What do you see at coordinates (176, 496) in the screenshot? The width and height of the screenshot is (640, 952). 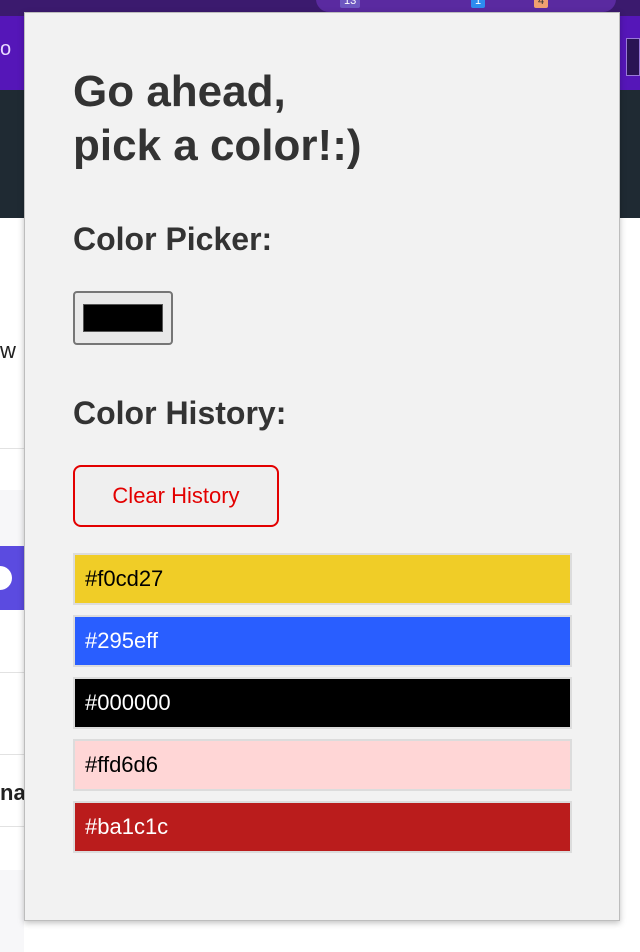 I see `clear-history-button: Clear History` at bounding box center [176, 496].